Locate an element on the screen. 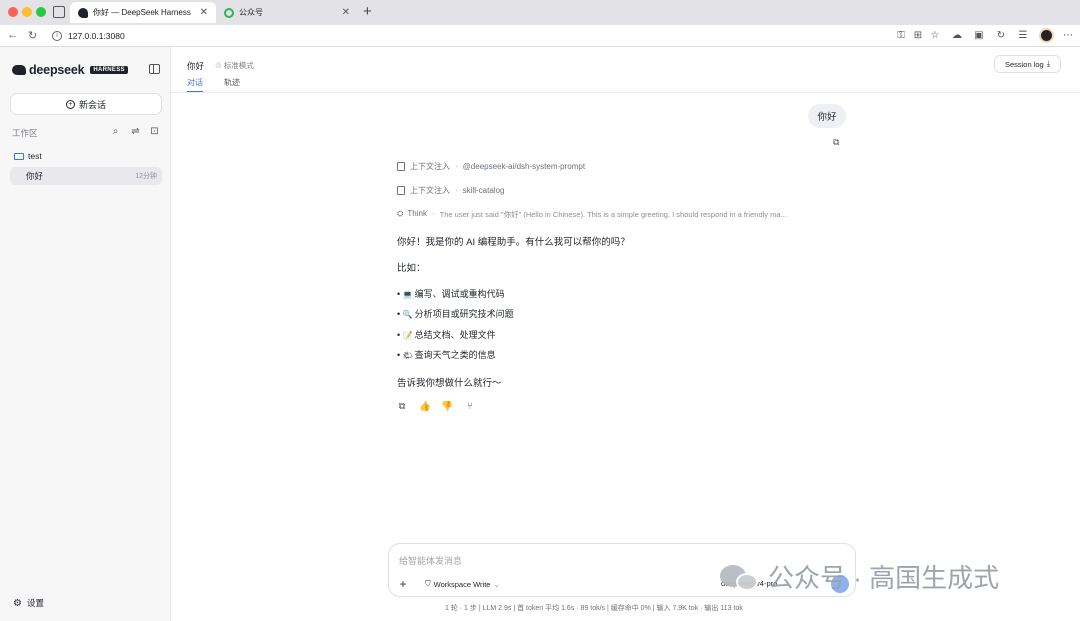 The width and height of the screenshot is (1080, 621). tab-trace: 轨迹 is located at coordinates (232, 82).